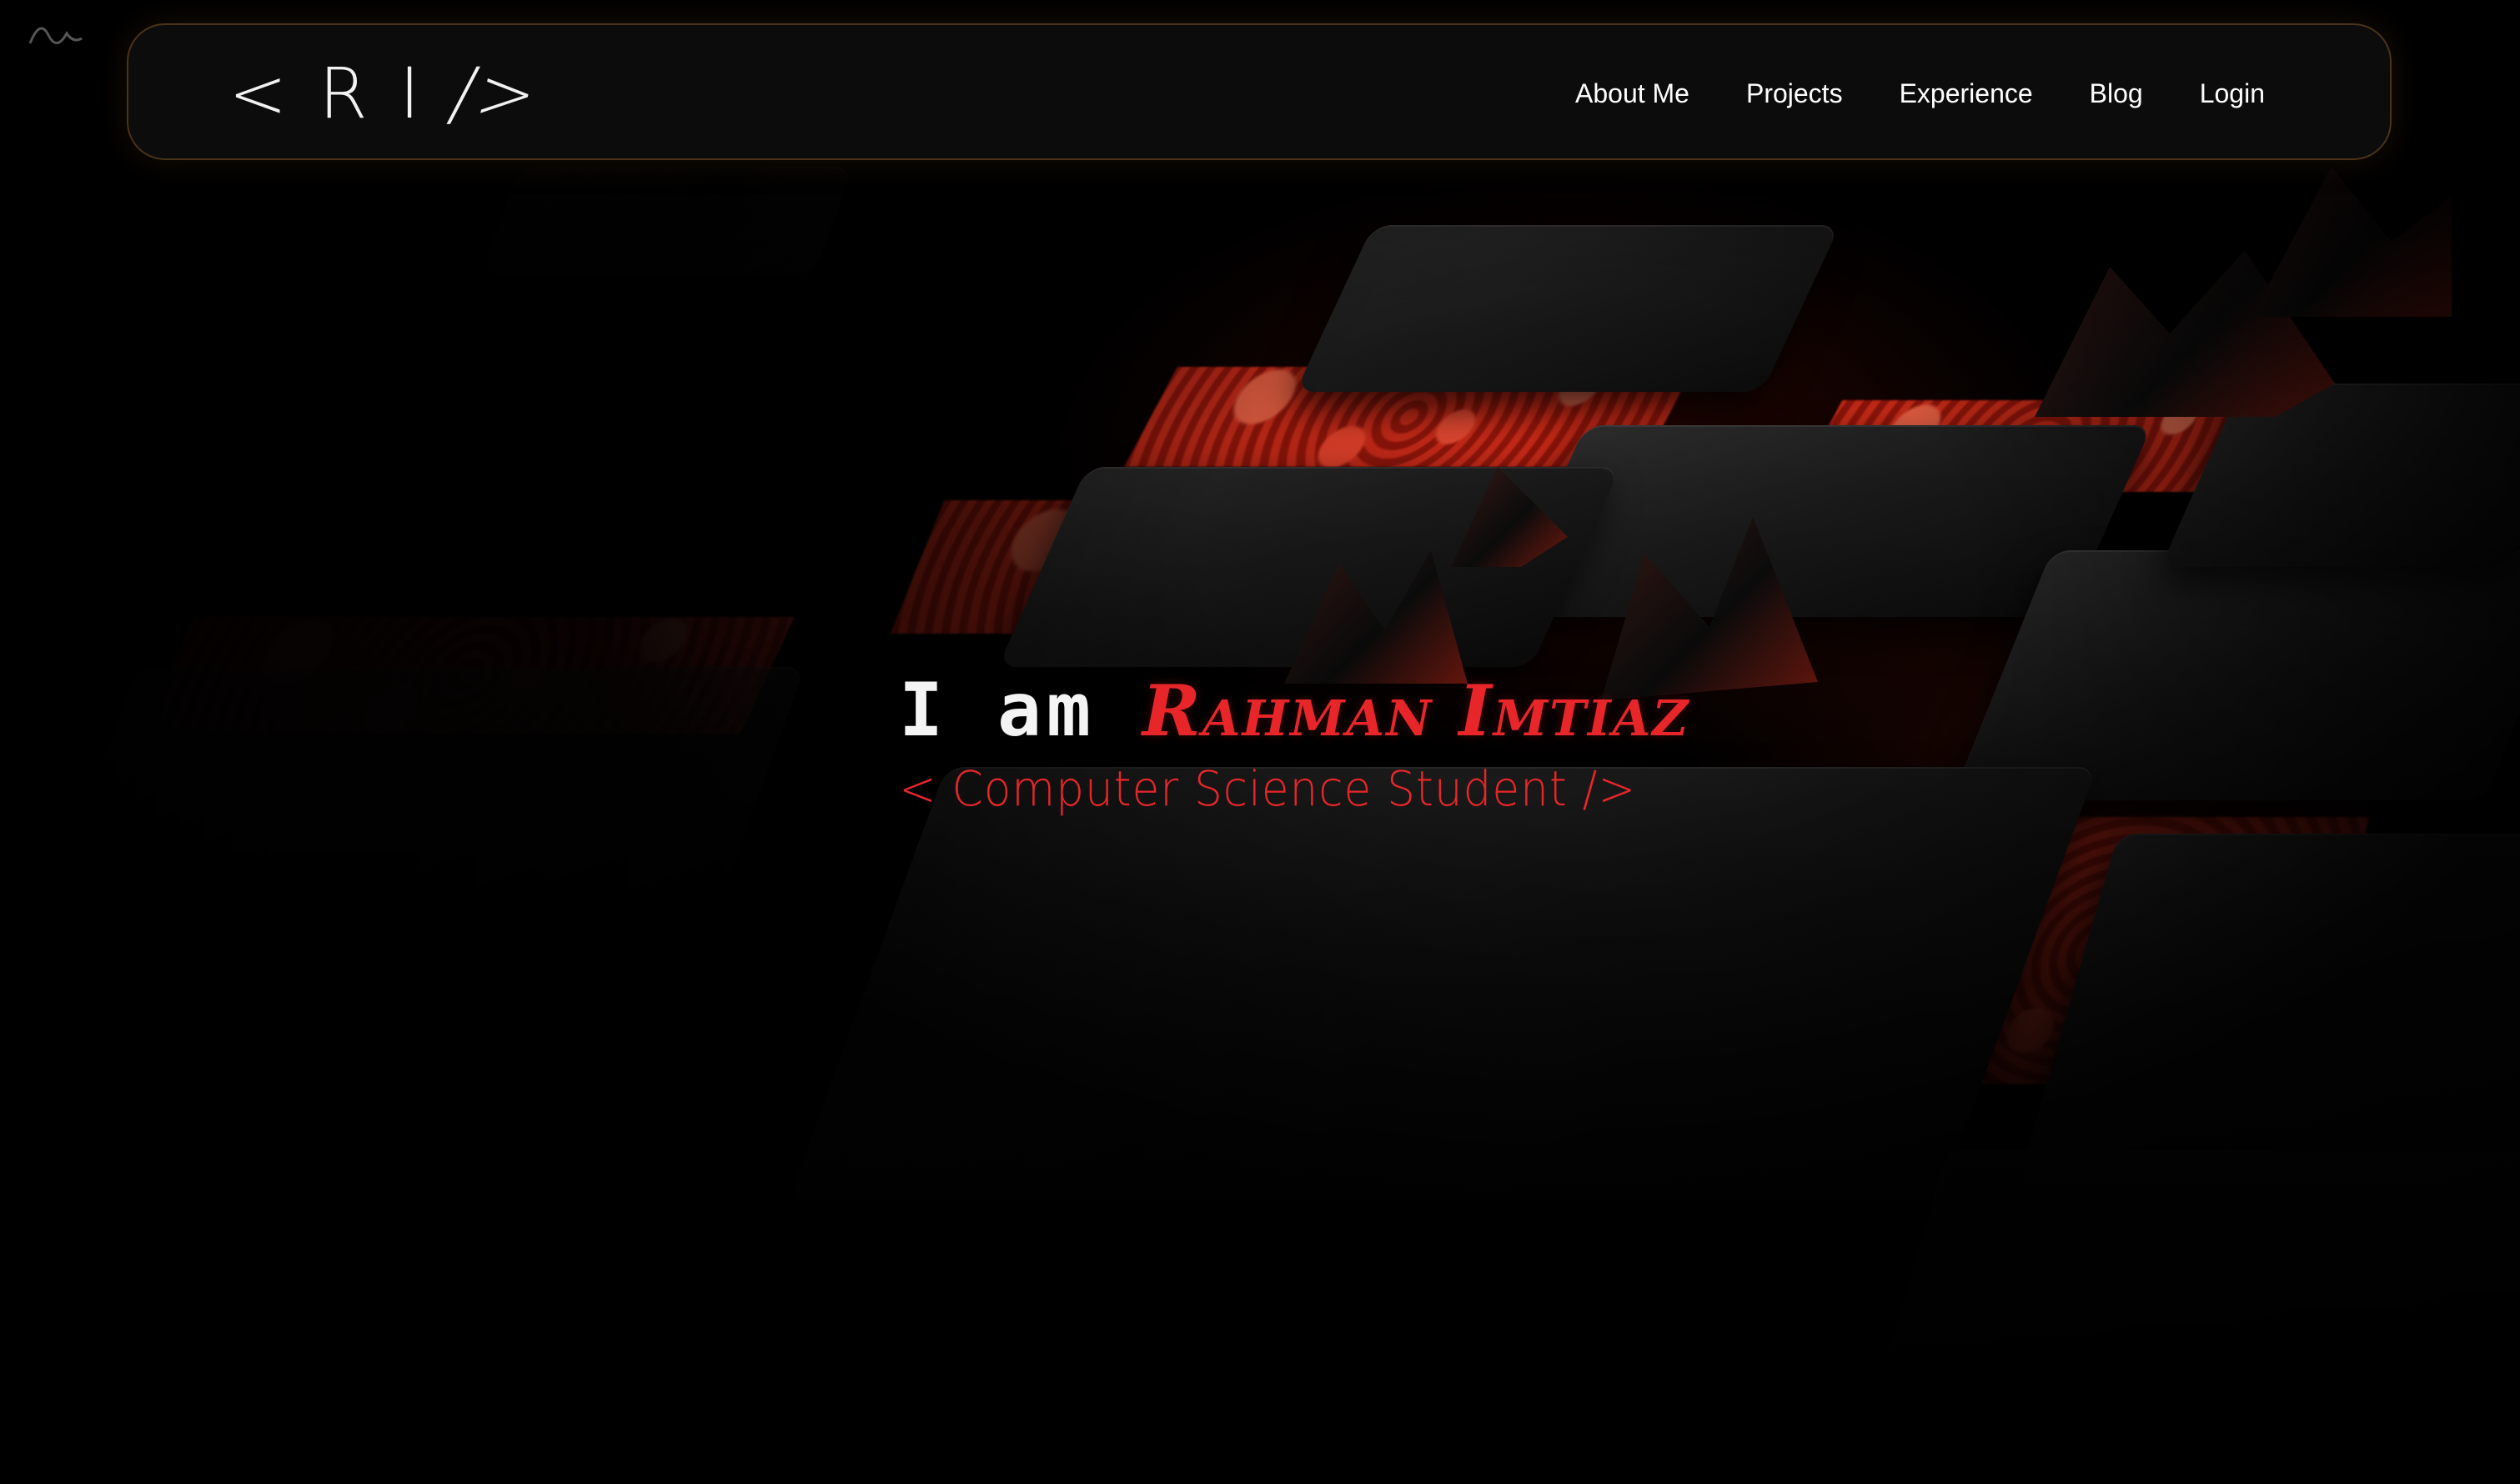  I want to click on nav-links: About Me Projects Experience Blog Login, so click(1920, 93).